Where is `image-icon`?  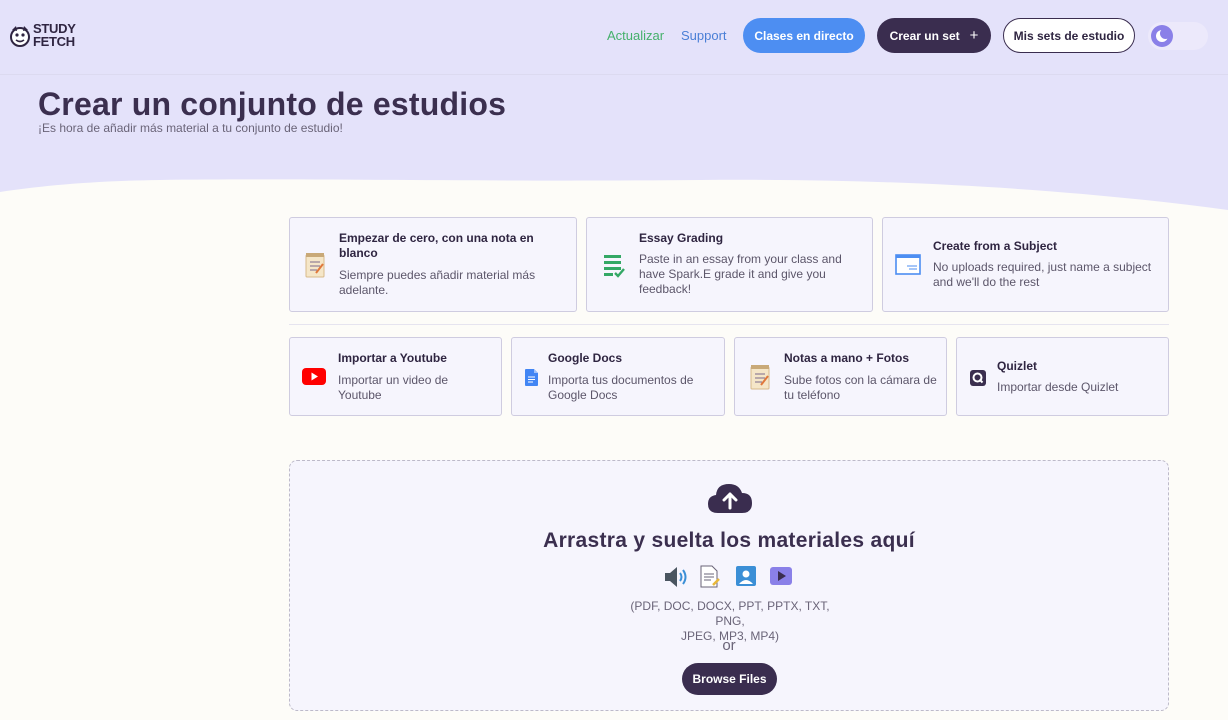
image-icon is located at coordinates (746, 578).